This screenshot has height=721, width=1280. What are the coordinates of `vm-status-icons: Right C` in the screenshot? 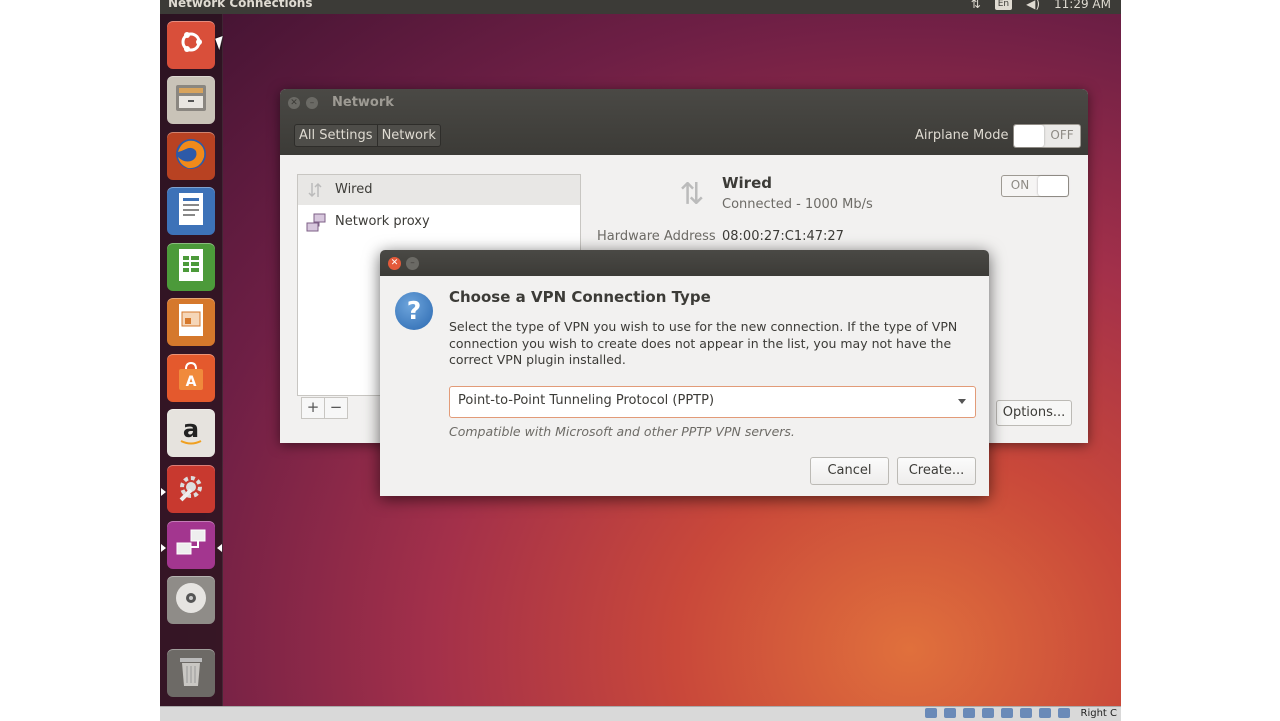 It's located at (1021, 714).